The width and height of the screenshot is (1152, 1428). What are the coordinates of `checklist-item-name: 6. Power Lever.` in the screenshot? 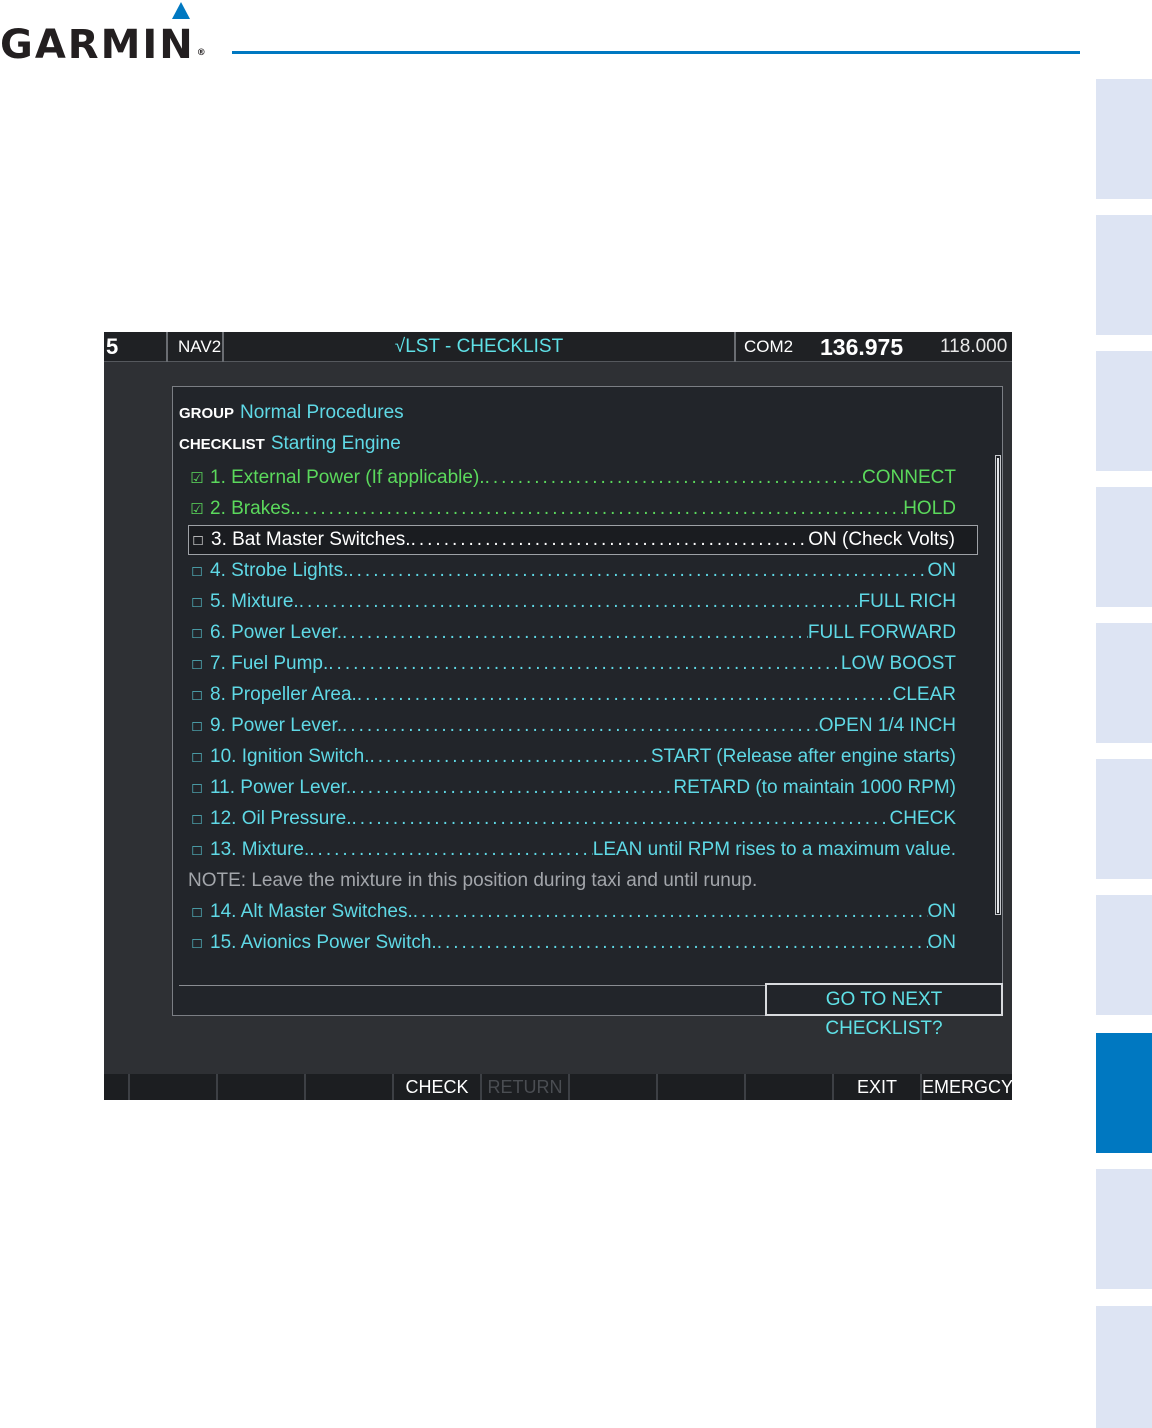 It's located at (276, 632).